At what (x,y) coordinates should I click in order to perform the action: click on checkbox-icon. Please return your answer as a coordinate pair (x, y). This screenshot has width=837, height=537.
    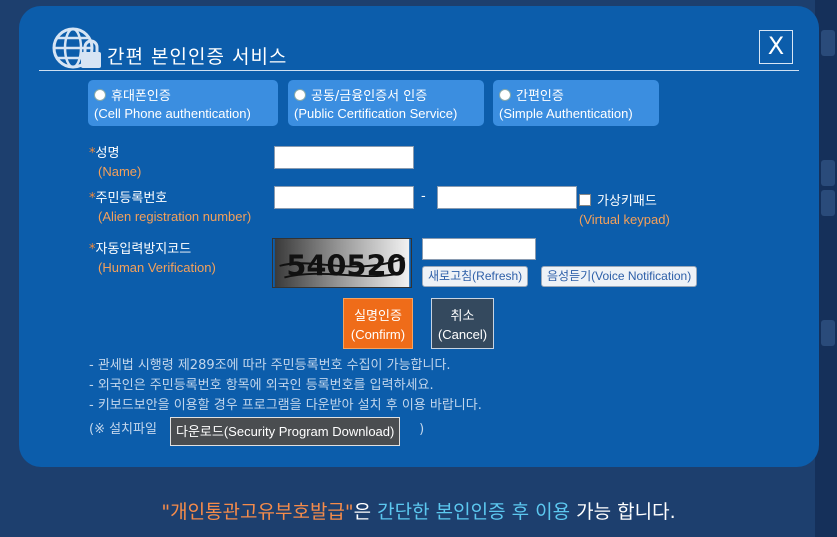
    Looking at the image, I should click on (585, 200).